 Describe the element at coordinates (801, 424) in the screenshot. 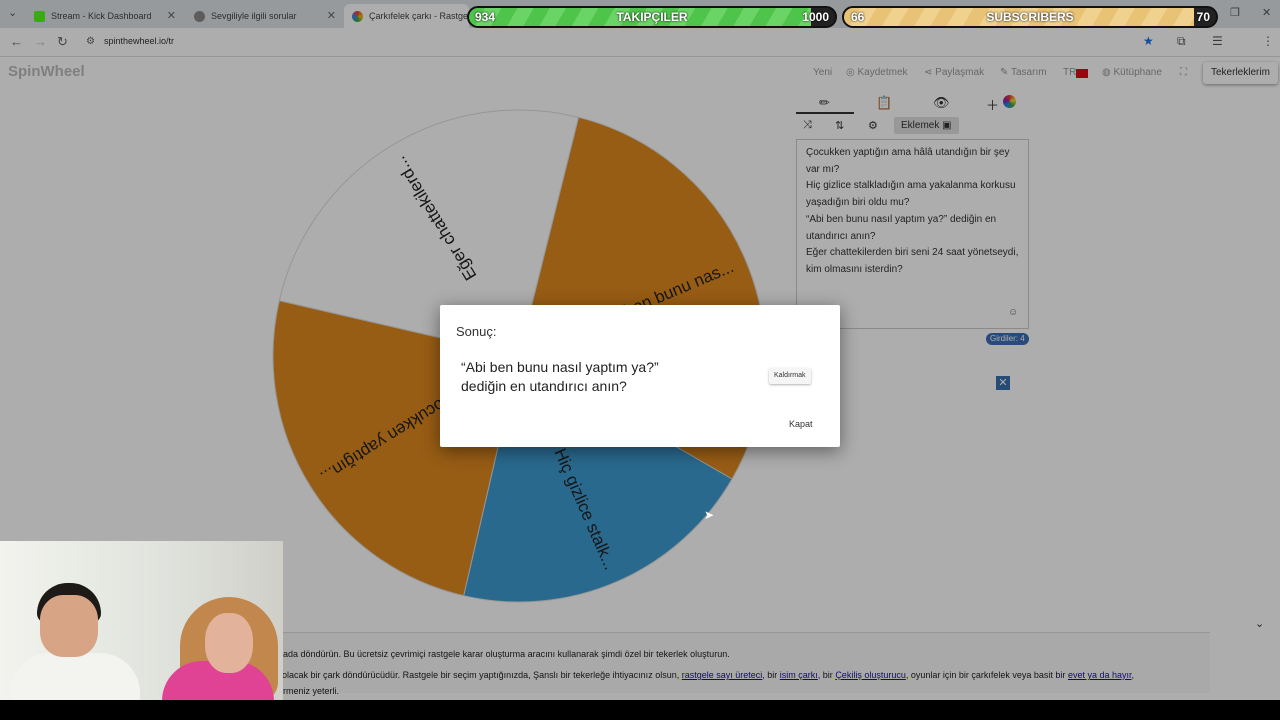

I see `close-button: Kapat` at that location.